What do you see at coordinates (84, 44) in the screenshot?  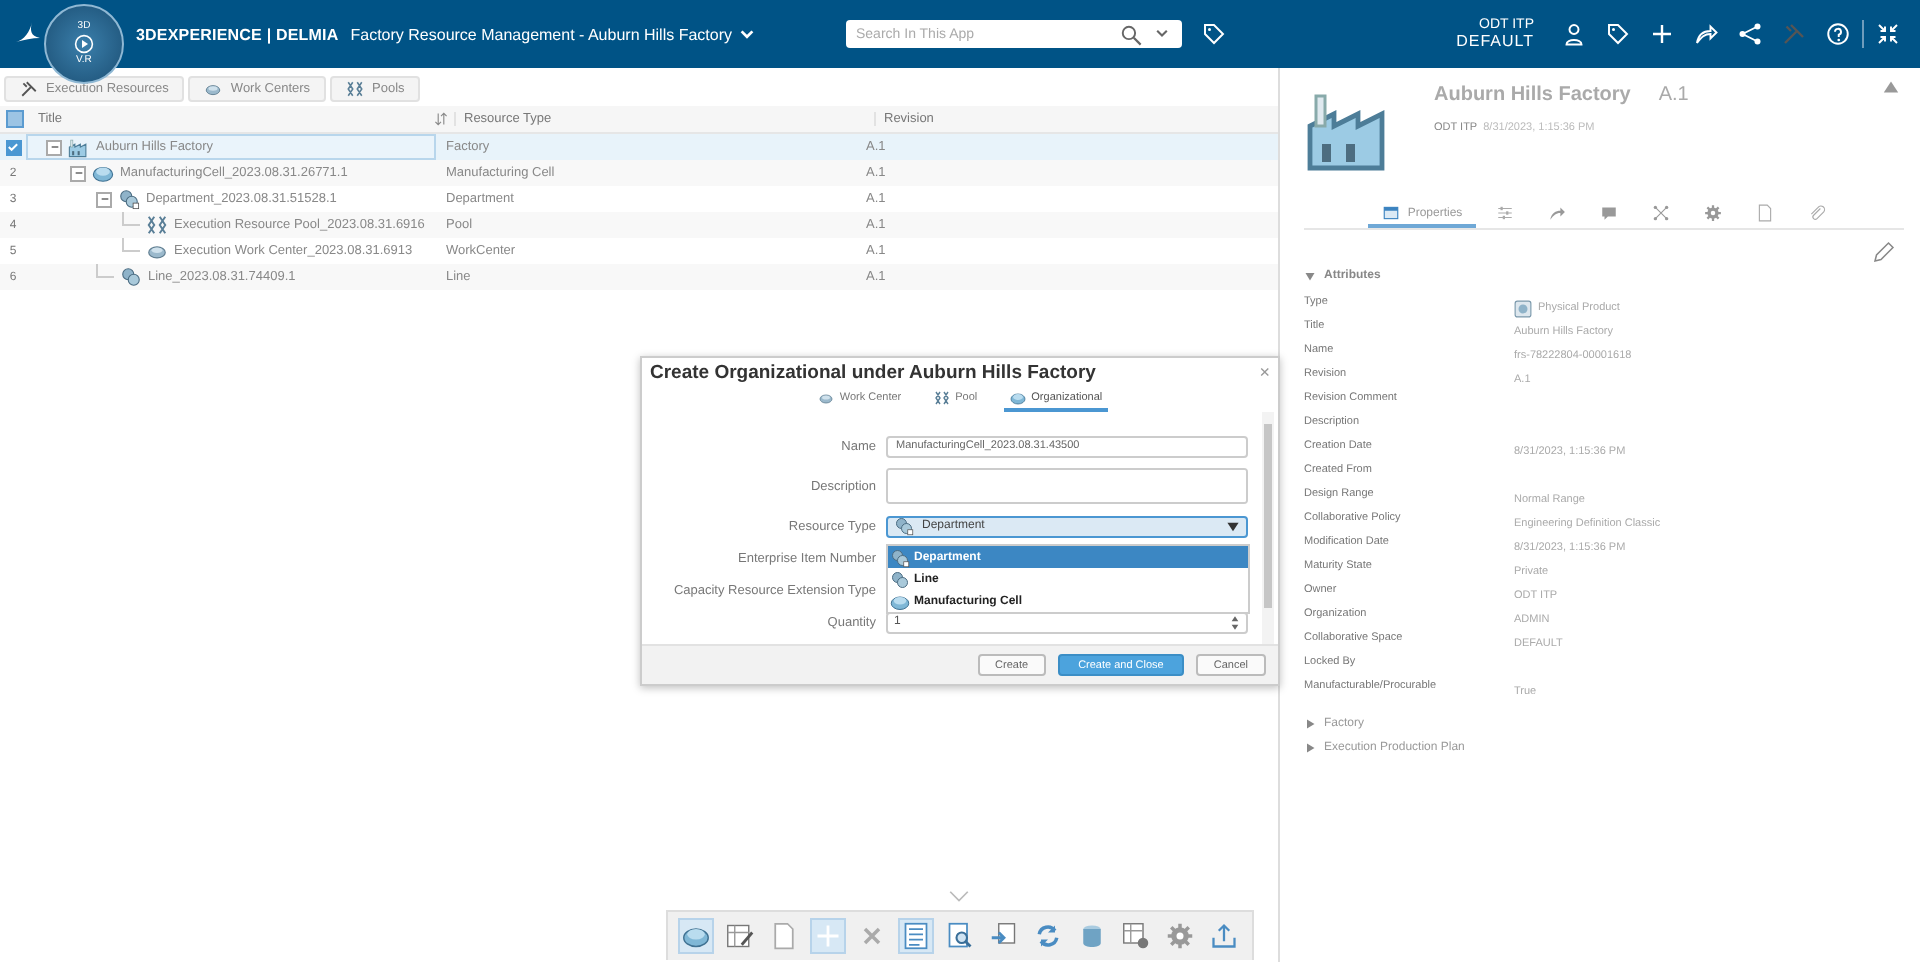 I see `play-icon` at bounding box center [84, 44].